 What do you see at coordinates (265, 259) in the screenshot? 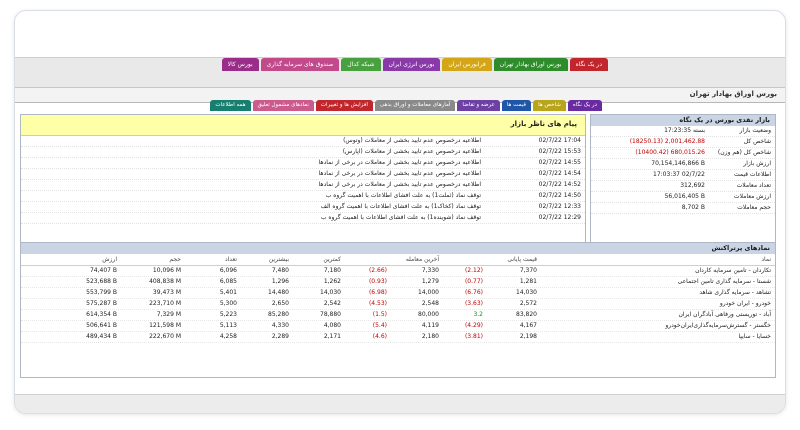
I see `col-high: بیشترین` at bounding box center [265, 259].